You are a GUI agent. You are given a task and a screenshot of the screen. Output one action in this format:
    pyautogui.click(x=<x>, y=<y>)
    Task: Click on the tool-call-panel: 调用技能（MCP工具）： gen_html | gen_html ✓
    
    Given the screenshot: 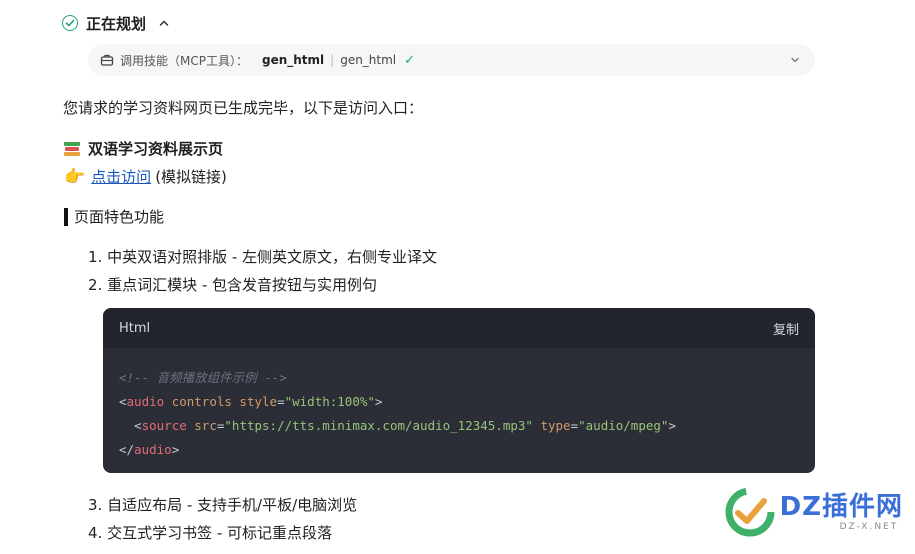 What is the action you would take?
    pyautogui.click(x=451, y=60)
    